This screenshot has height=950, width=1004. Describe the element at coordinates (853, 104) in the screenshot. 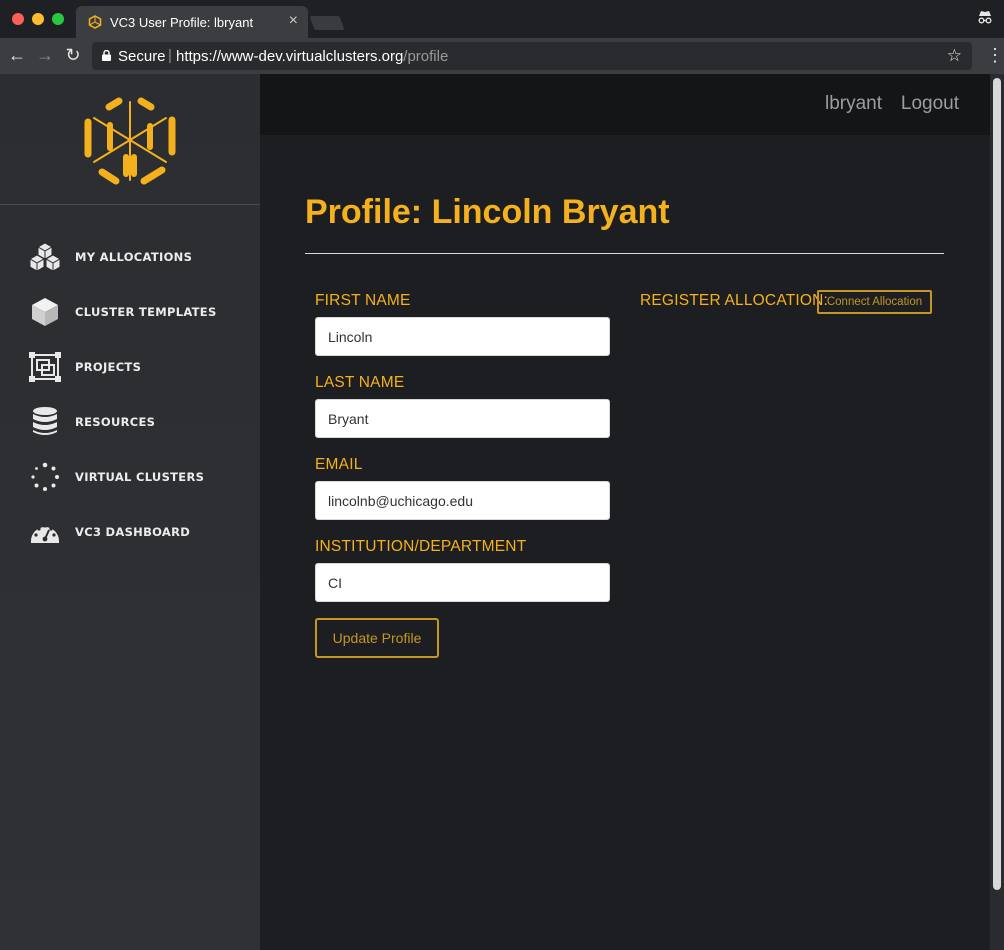

I see `username-link: lbryant` at that location.